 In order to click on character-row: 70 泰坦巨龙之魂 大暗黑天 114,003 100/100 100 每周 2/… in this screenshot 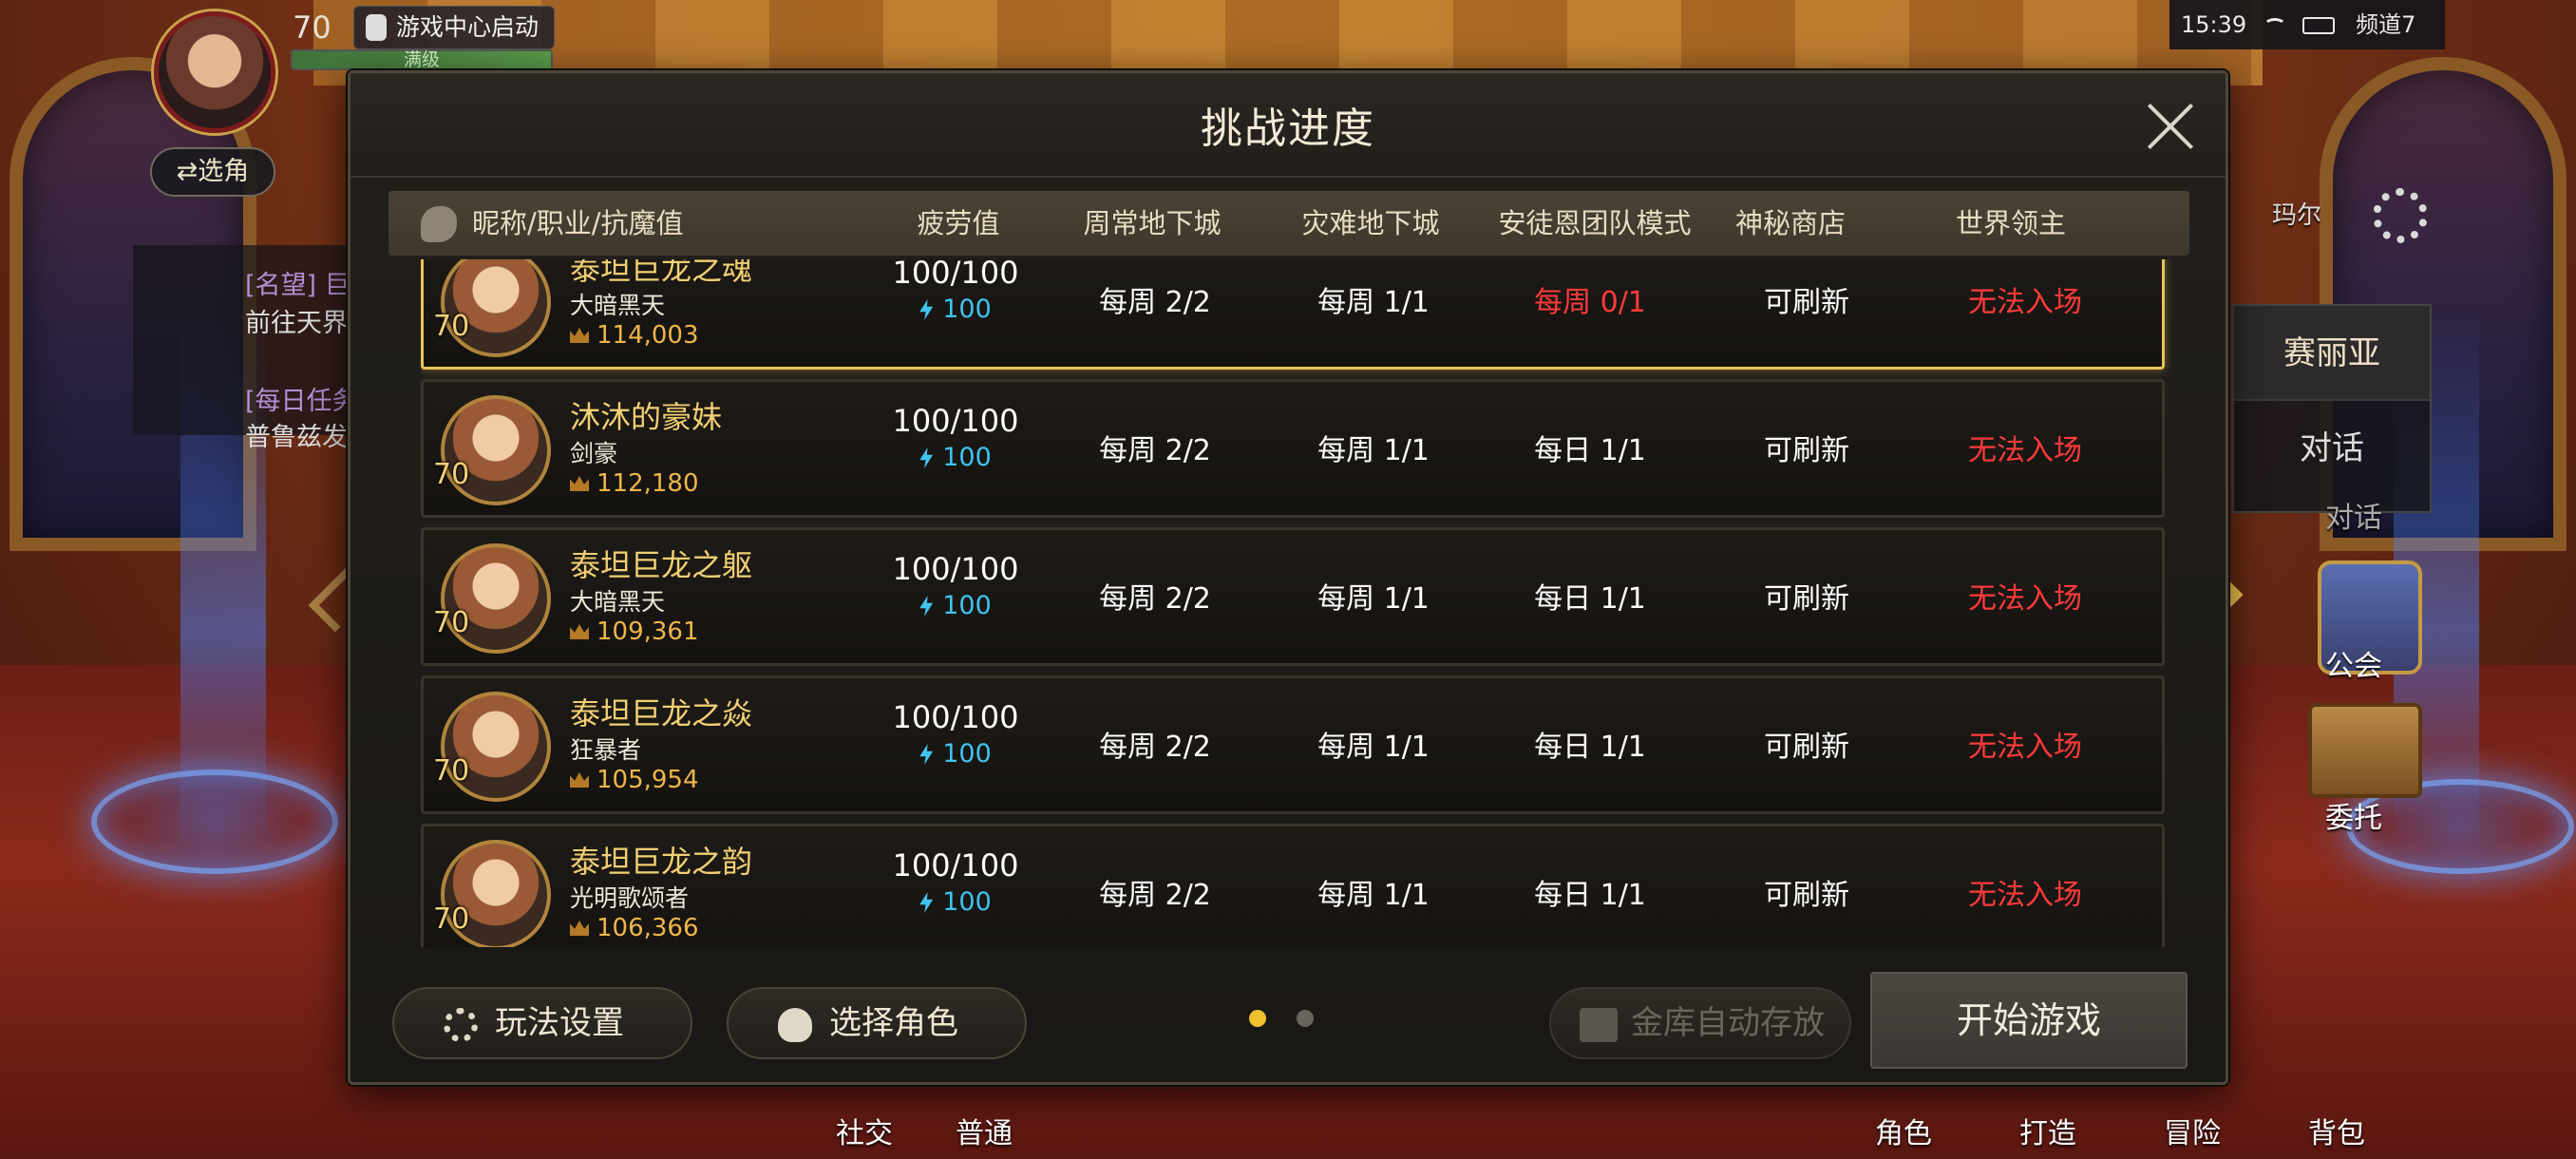, I will do `click(1293, 314)`.